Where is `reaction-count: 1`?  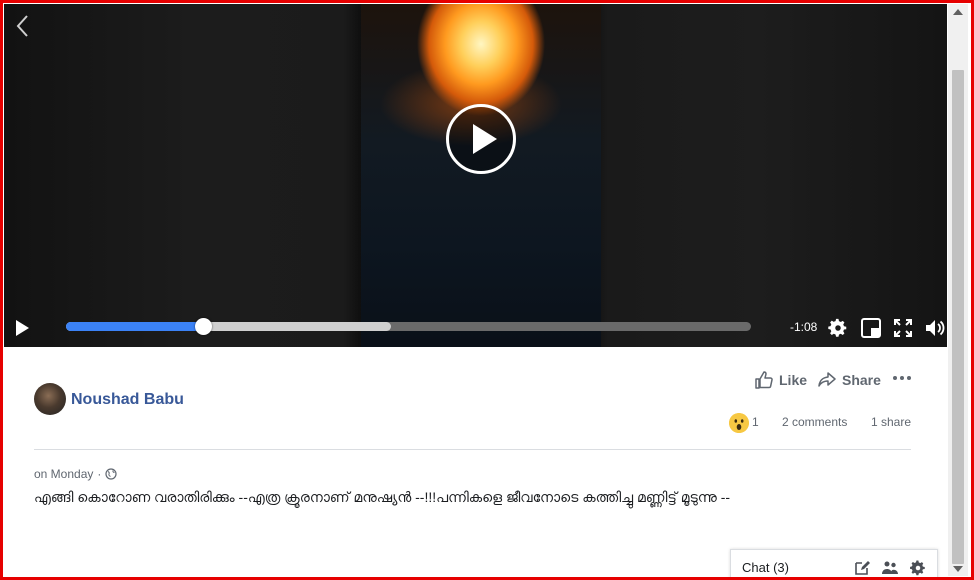
reaction-count: 1 is located at coordinates (755, 422).